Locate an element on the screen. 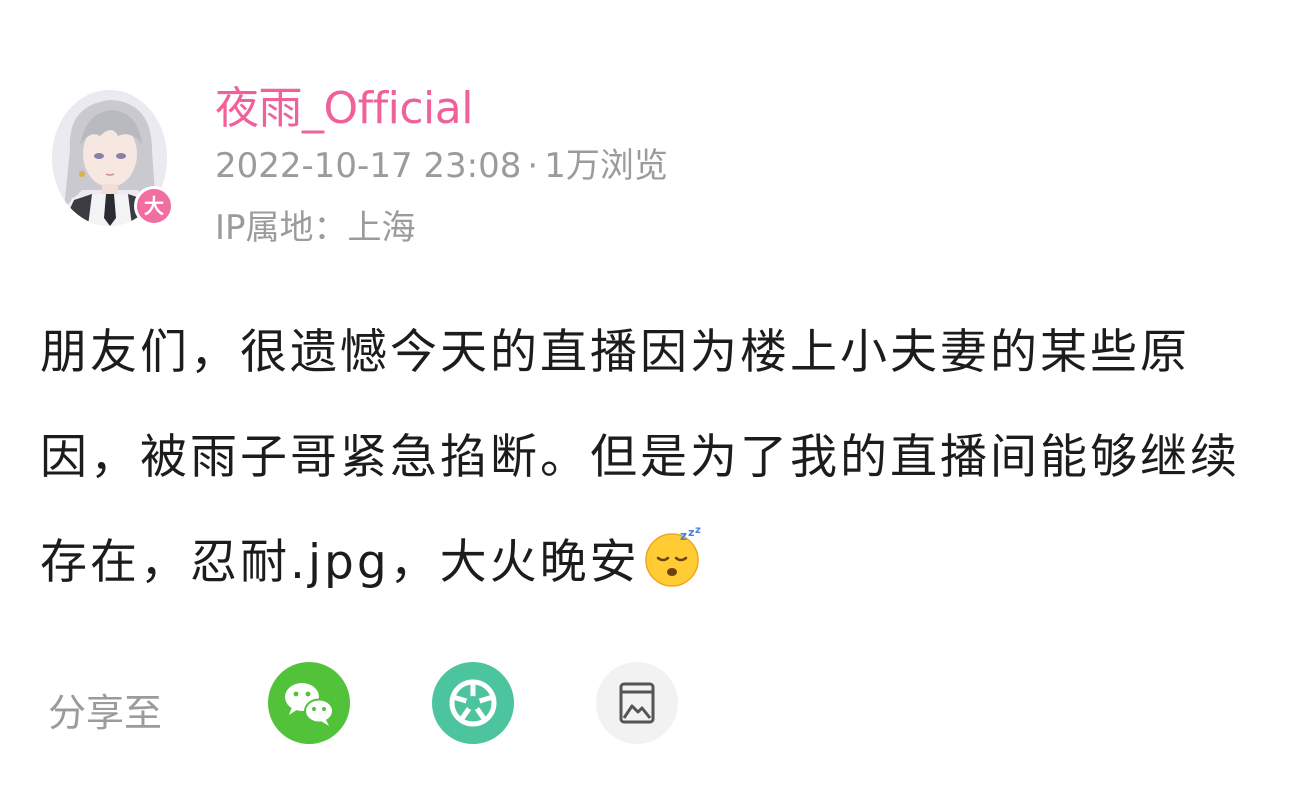 The image size is (1300, 812). post-meta: 2022-10-17 23:08 · 1万浏览 is located at coordinates (441, 162).